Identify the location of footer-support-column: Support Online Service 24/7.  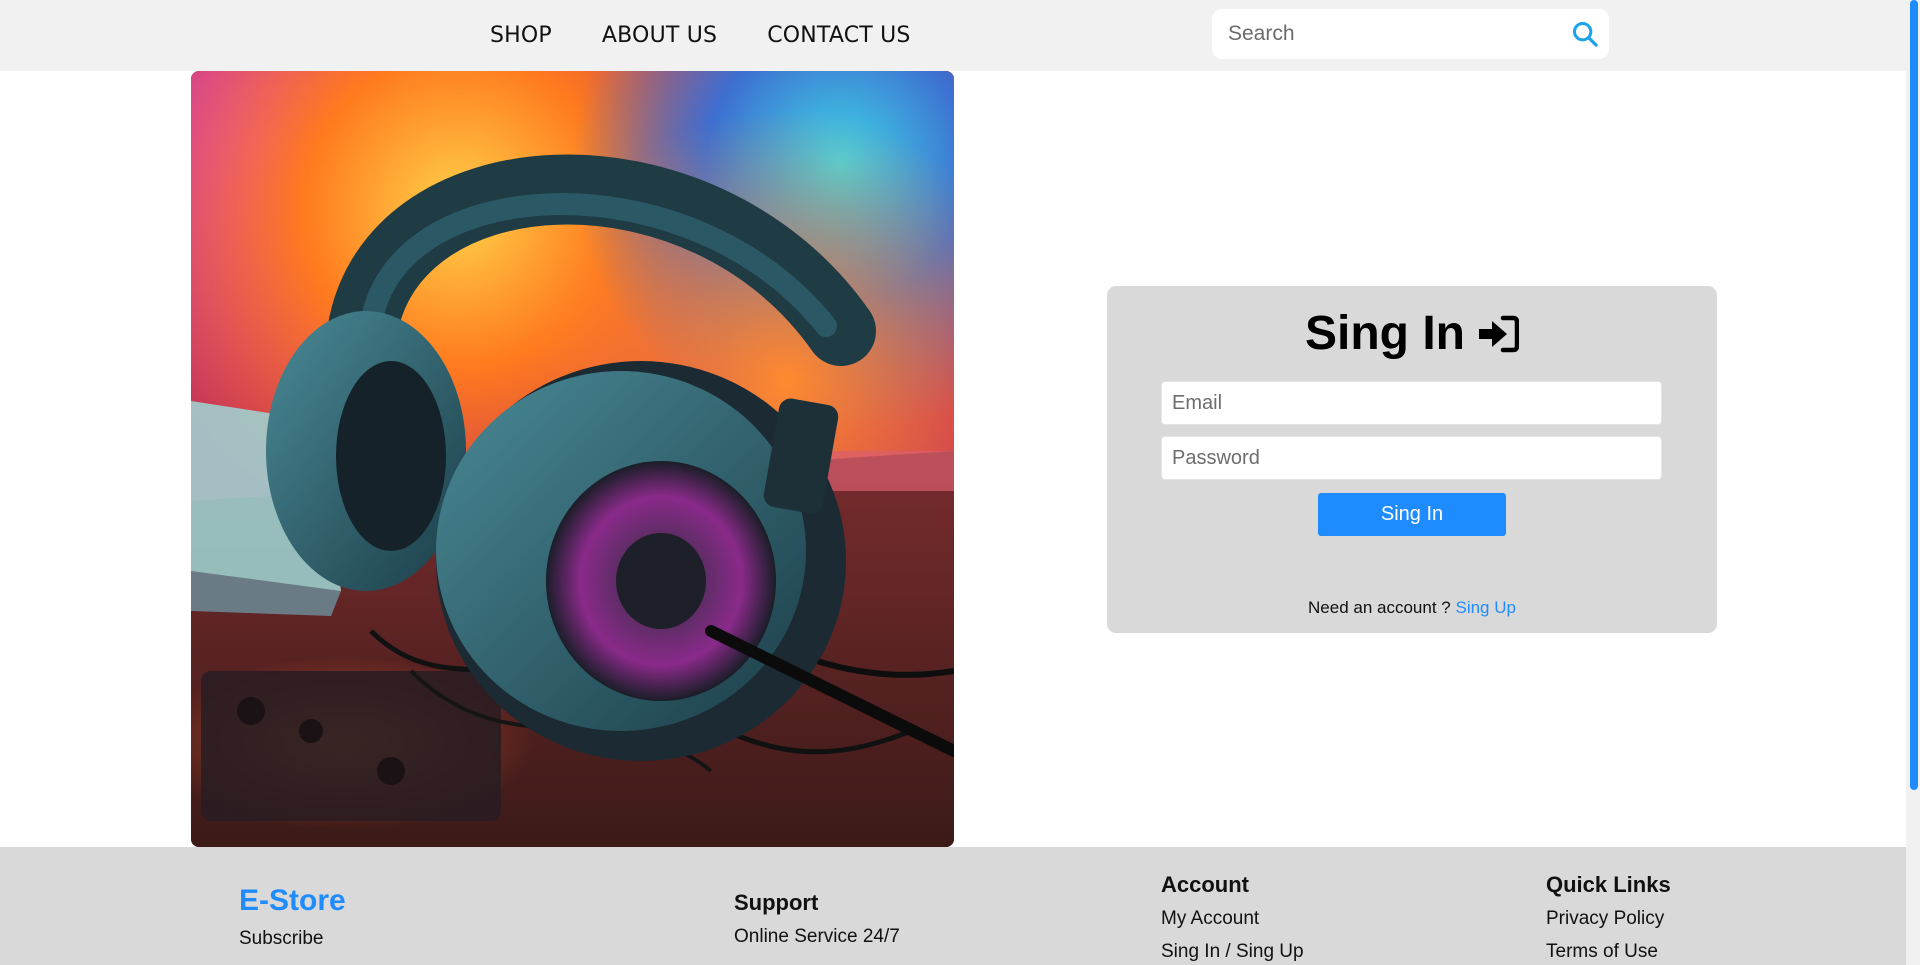
(817, 924).